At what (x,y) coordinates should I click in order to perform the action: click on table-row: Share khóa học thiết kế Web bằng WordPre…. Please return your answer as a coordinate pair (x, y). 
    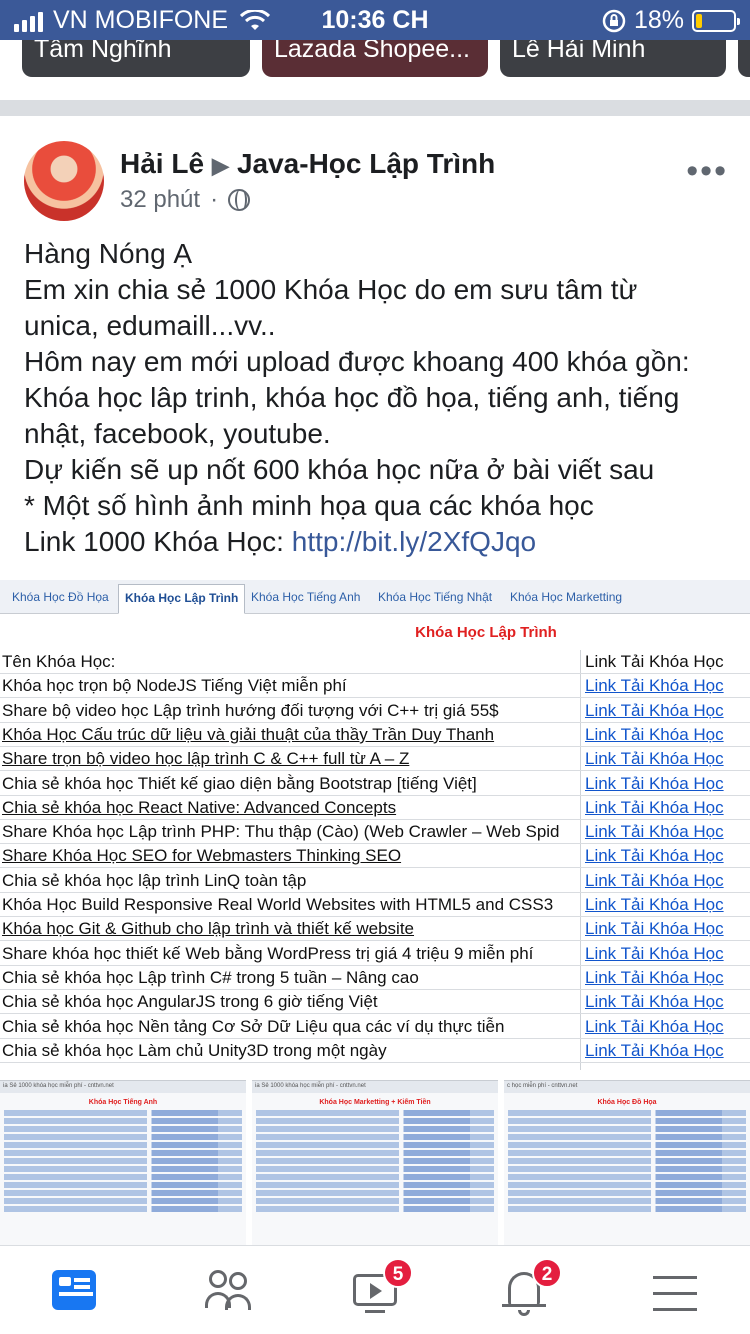
    Looking at the image, I should click on (375, 954).